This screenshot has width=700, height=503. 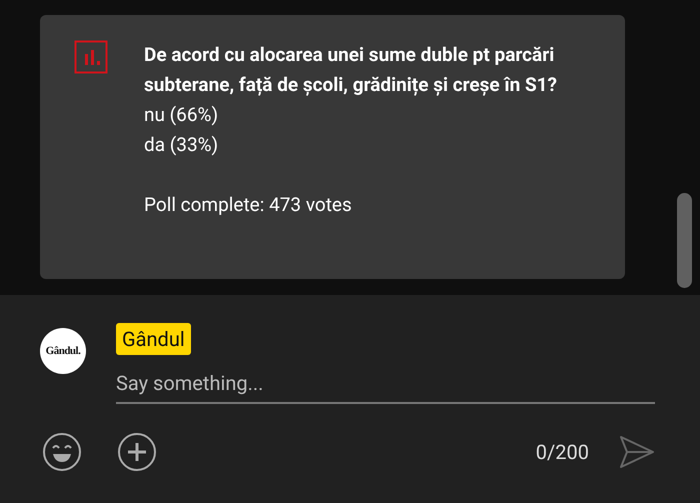 What do you see at coordinates (62, 452) in the screenshot?
I see `emoji-icon` at bounding box center [62, 452].